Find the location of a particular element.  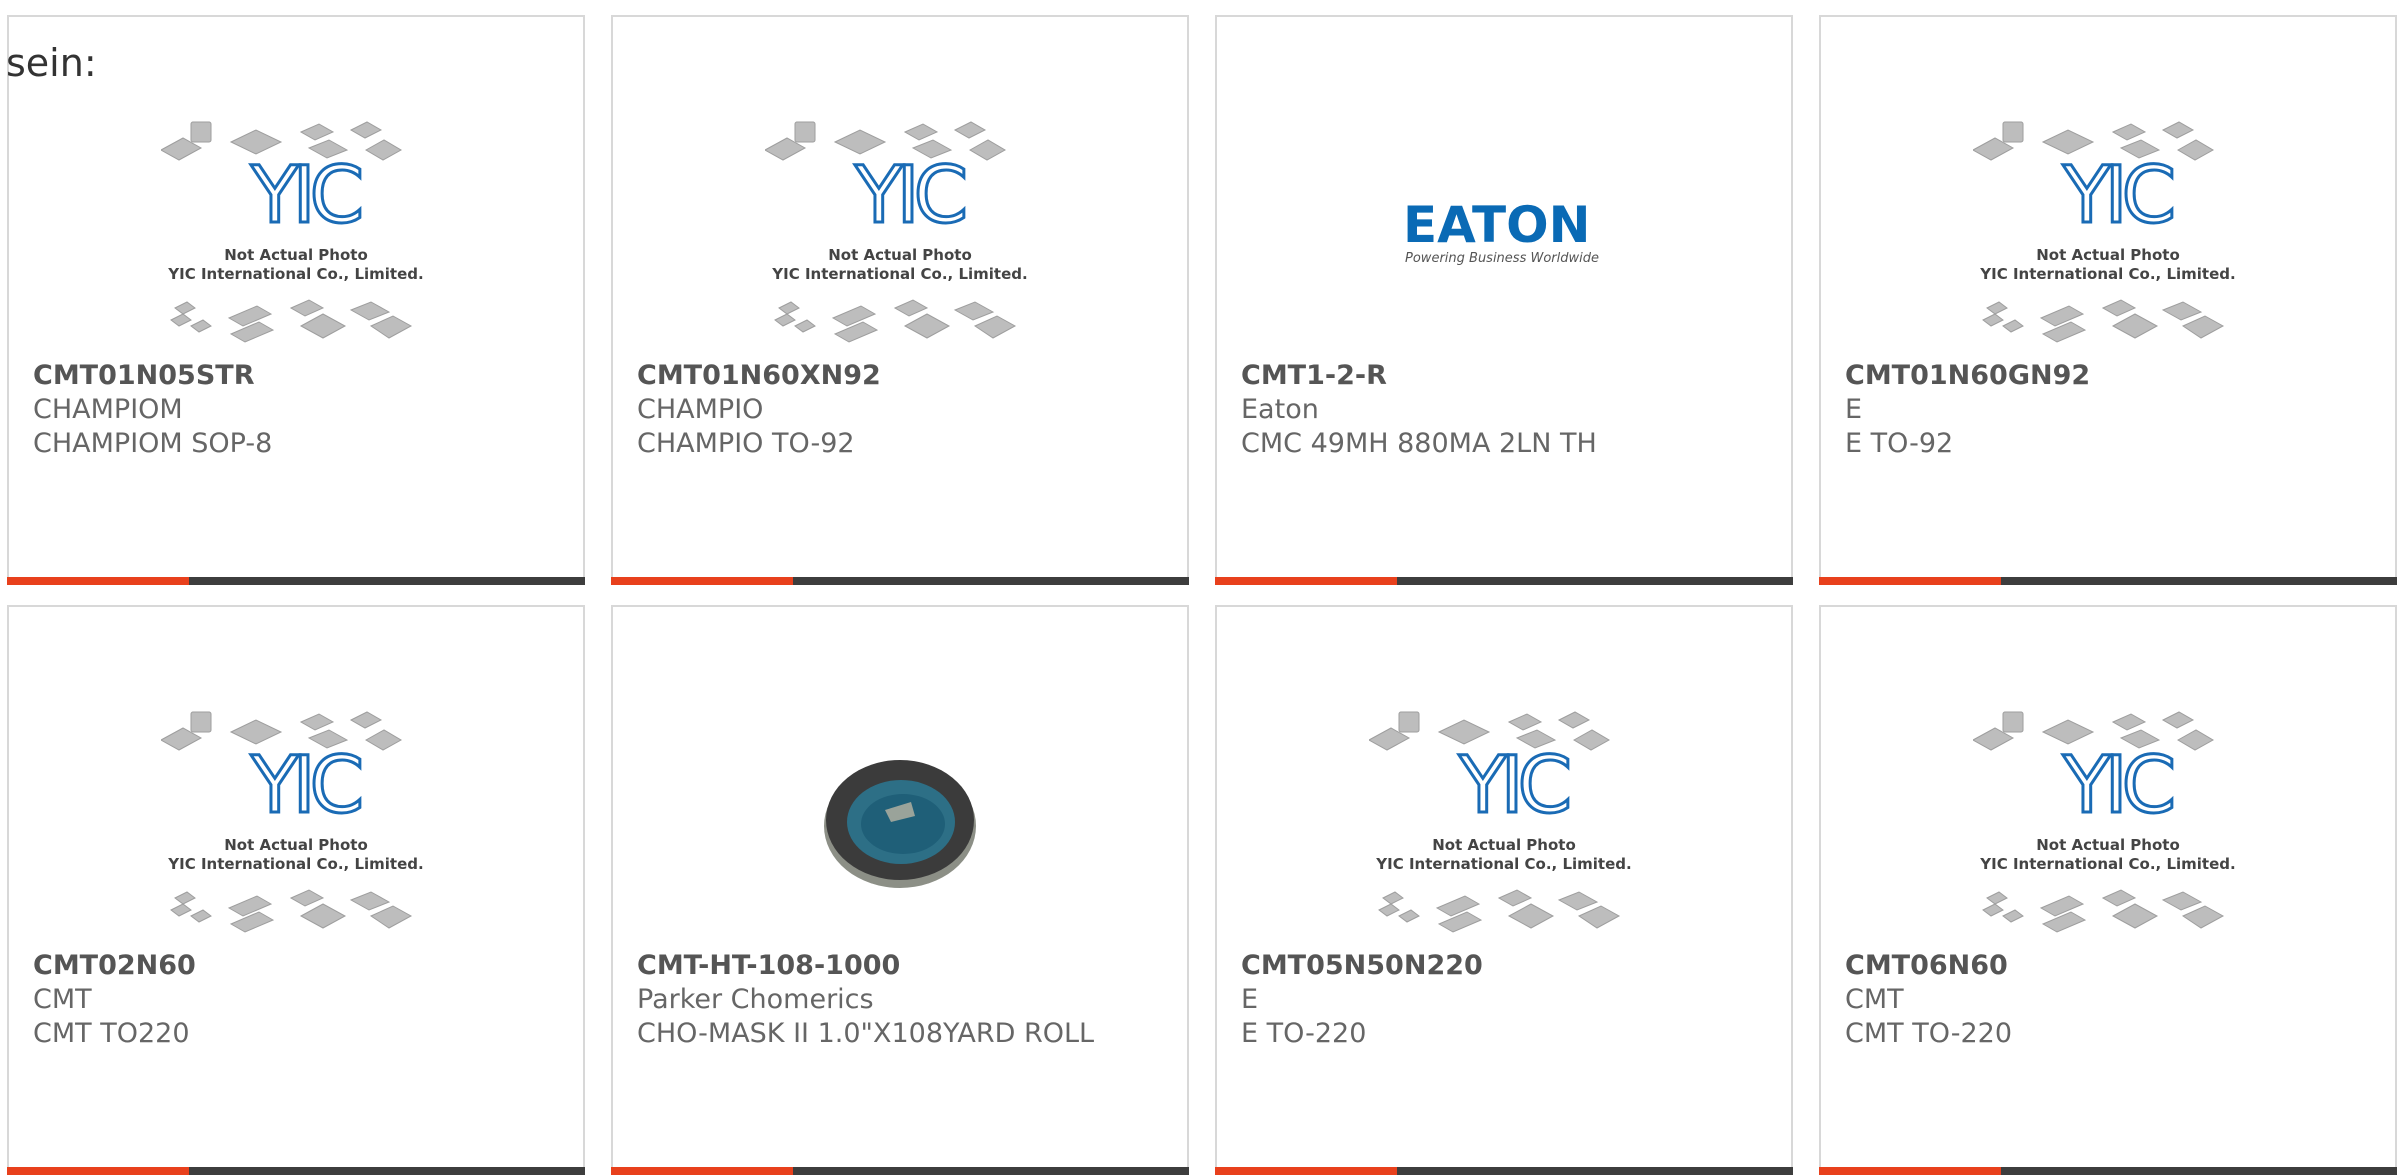

part-number: CMT01N60GN92 is located at coordinates (2110, 376).